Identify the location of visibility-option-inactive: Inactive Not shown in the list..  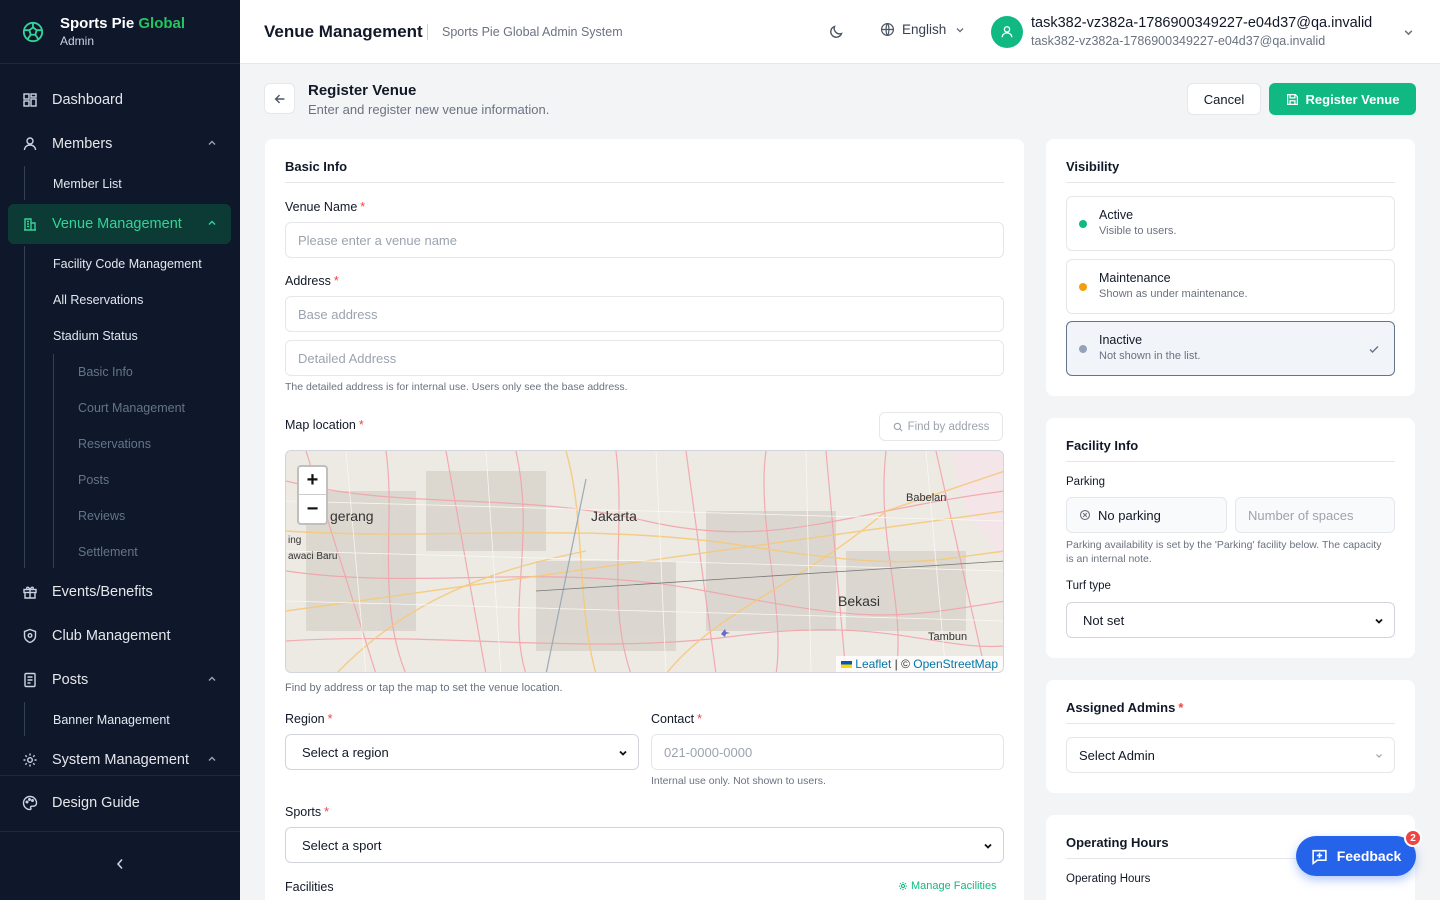
(1230, 348).